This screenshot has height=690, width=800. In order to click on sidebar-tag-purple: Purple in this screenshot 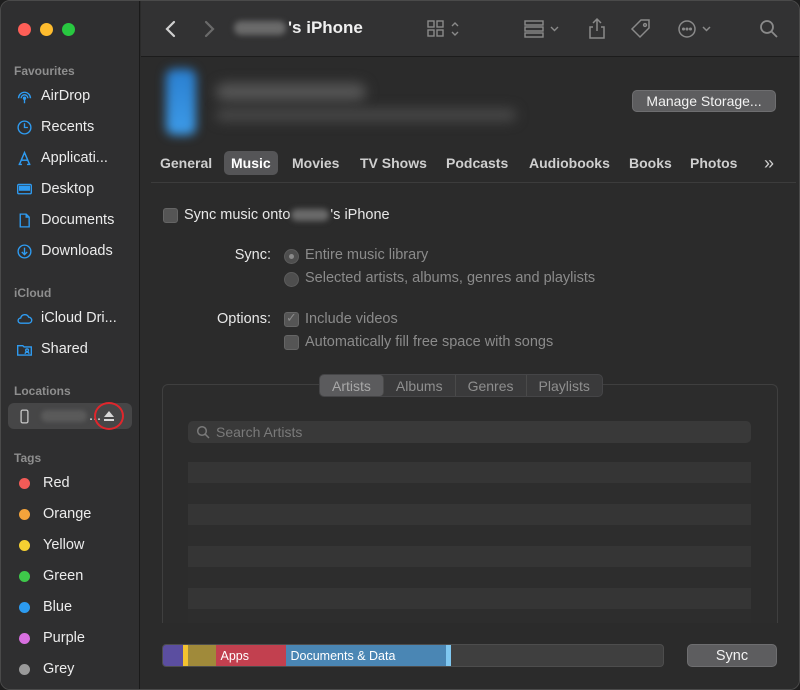, I will do `click(70, 638)`.